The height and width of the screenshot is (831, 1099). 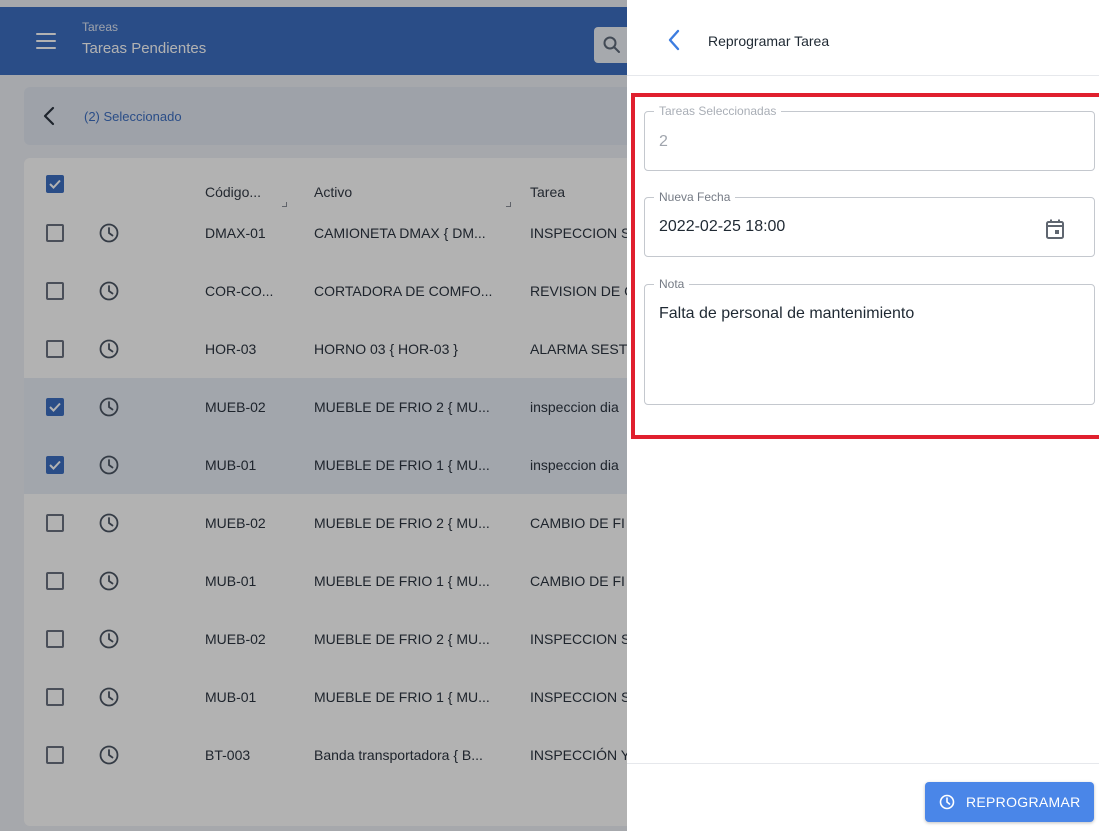 I want to click on field-value: 2, so click(x=663, y=141).